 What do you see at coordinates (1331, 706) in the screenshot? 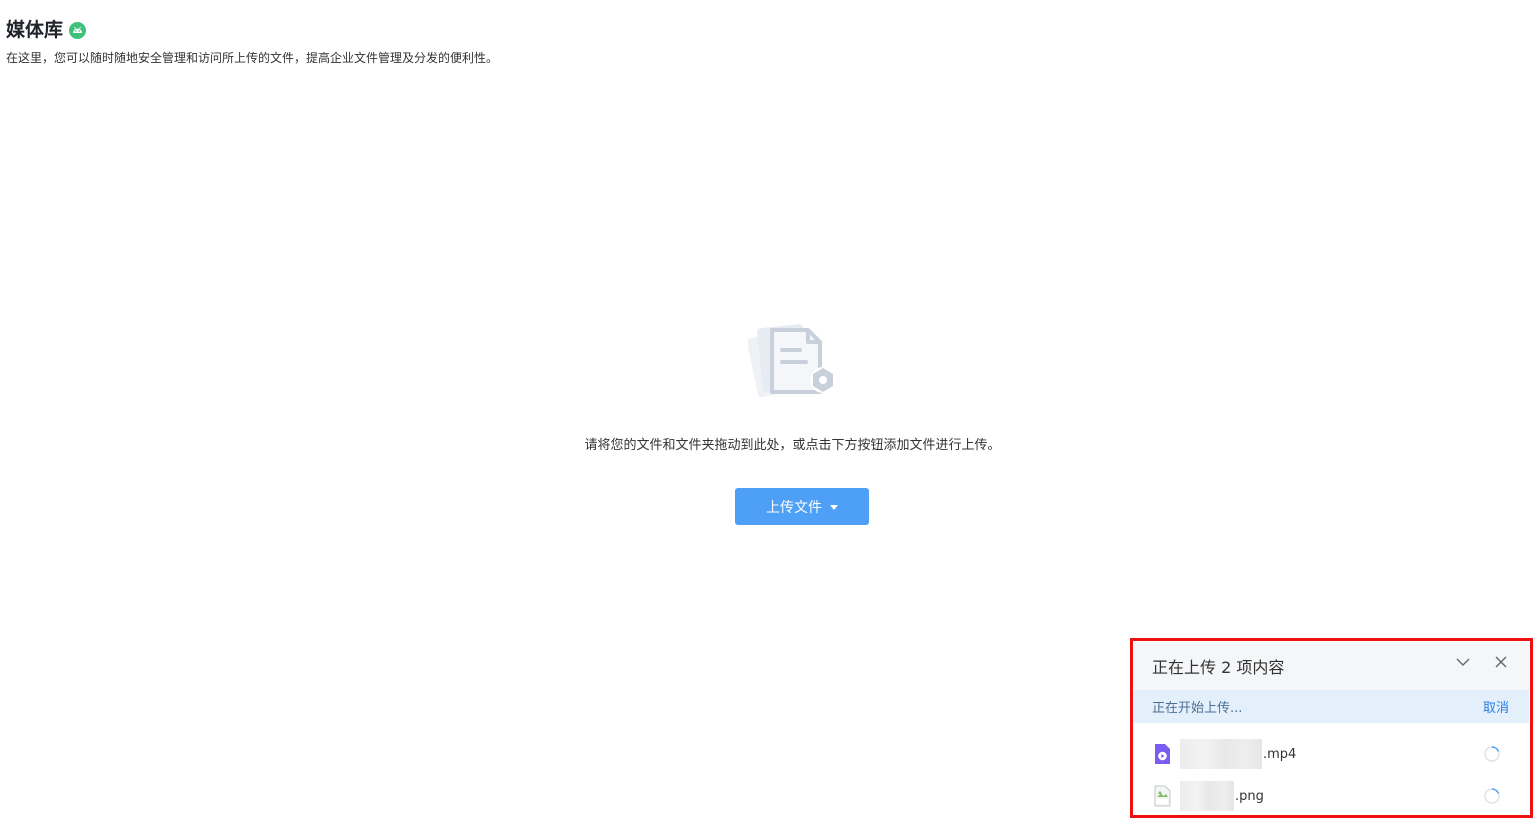
I see `upload-status-bar: 正在开始上传... 取消` at bounding box center [1331, 706].